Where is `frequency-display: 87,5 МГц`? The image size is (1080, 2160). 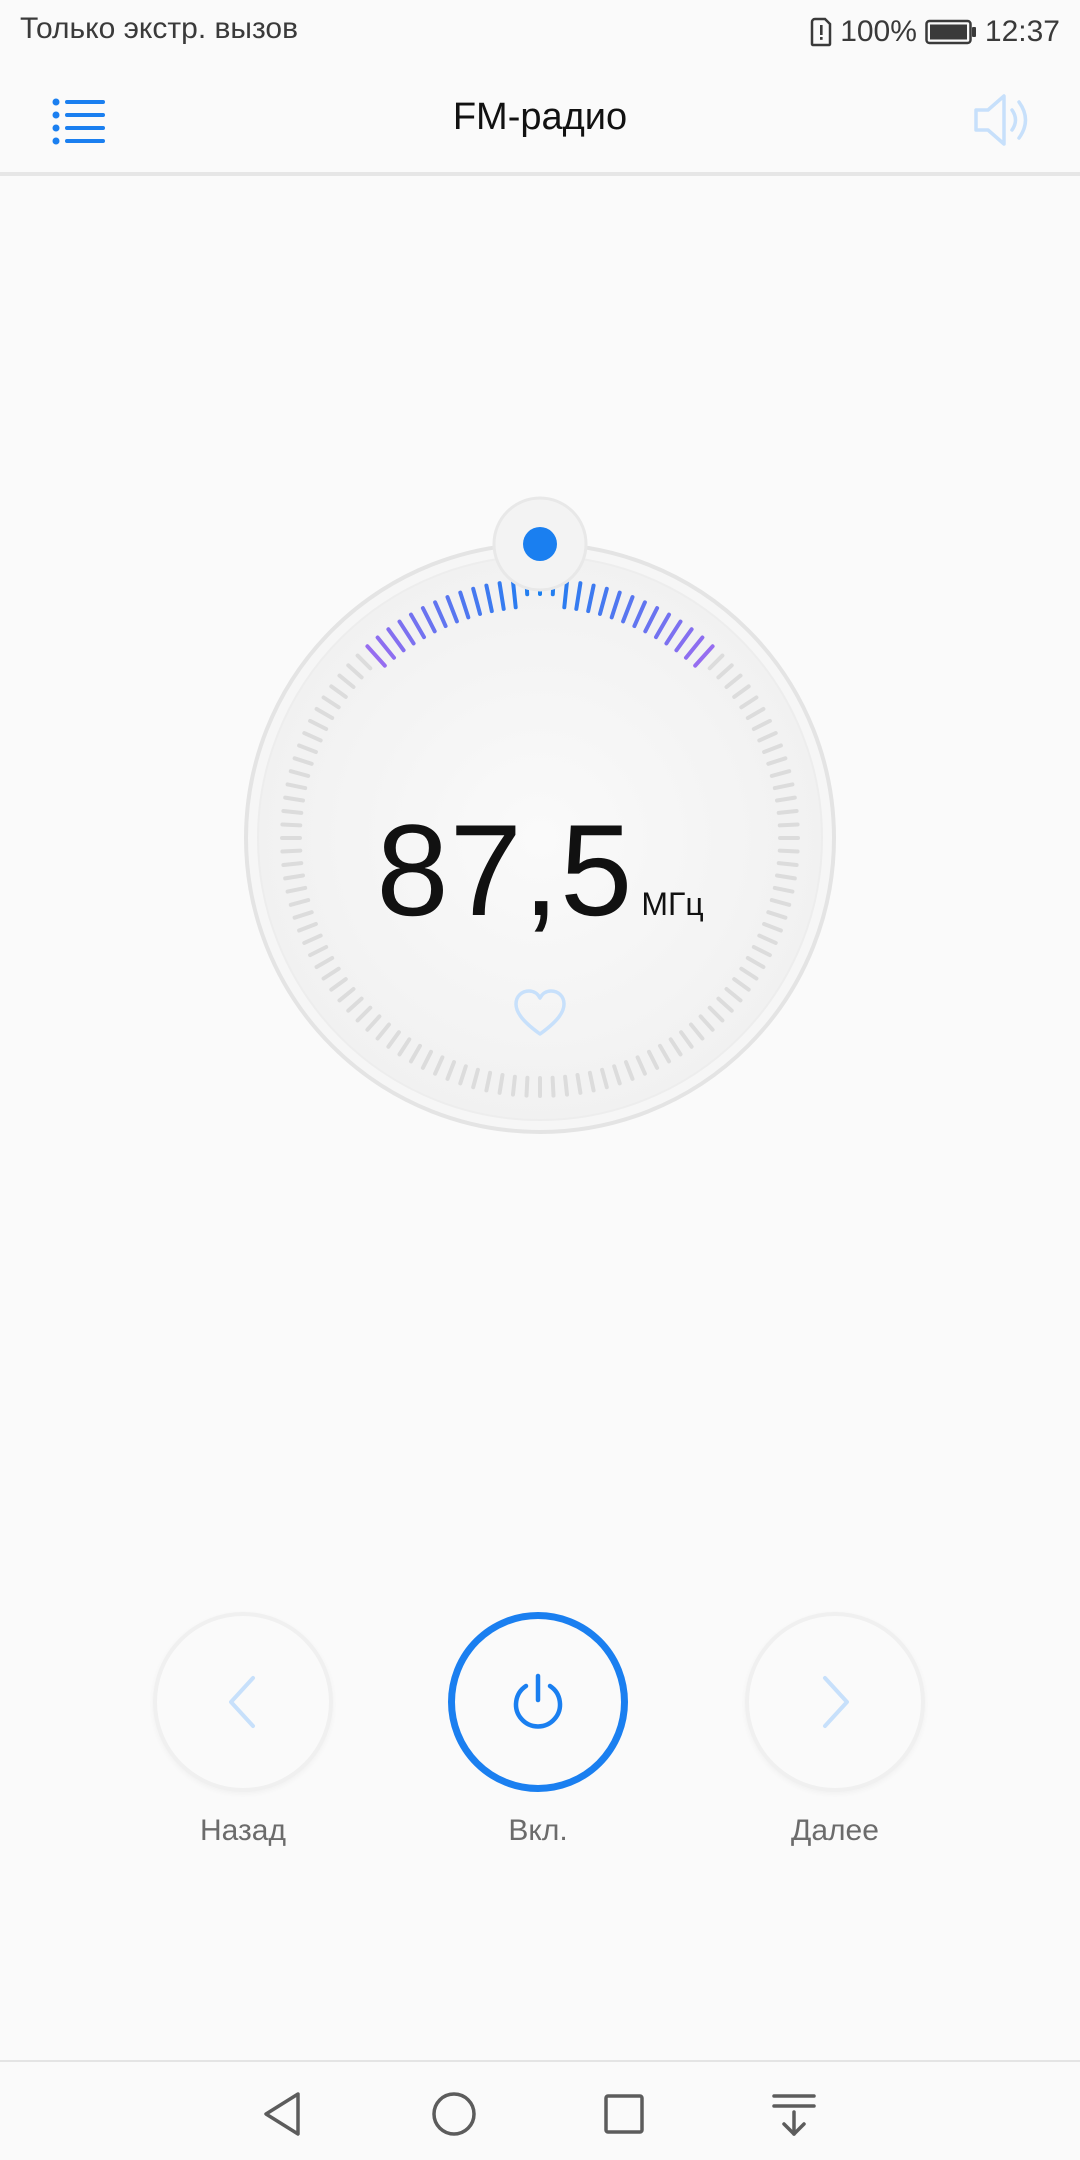 frequency-display: 87,5 МГц is located at coordinates (540, 870).